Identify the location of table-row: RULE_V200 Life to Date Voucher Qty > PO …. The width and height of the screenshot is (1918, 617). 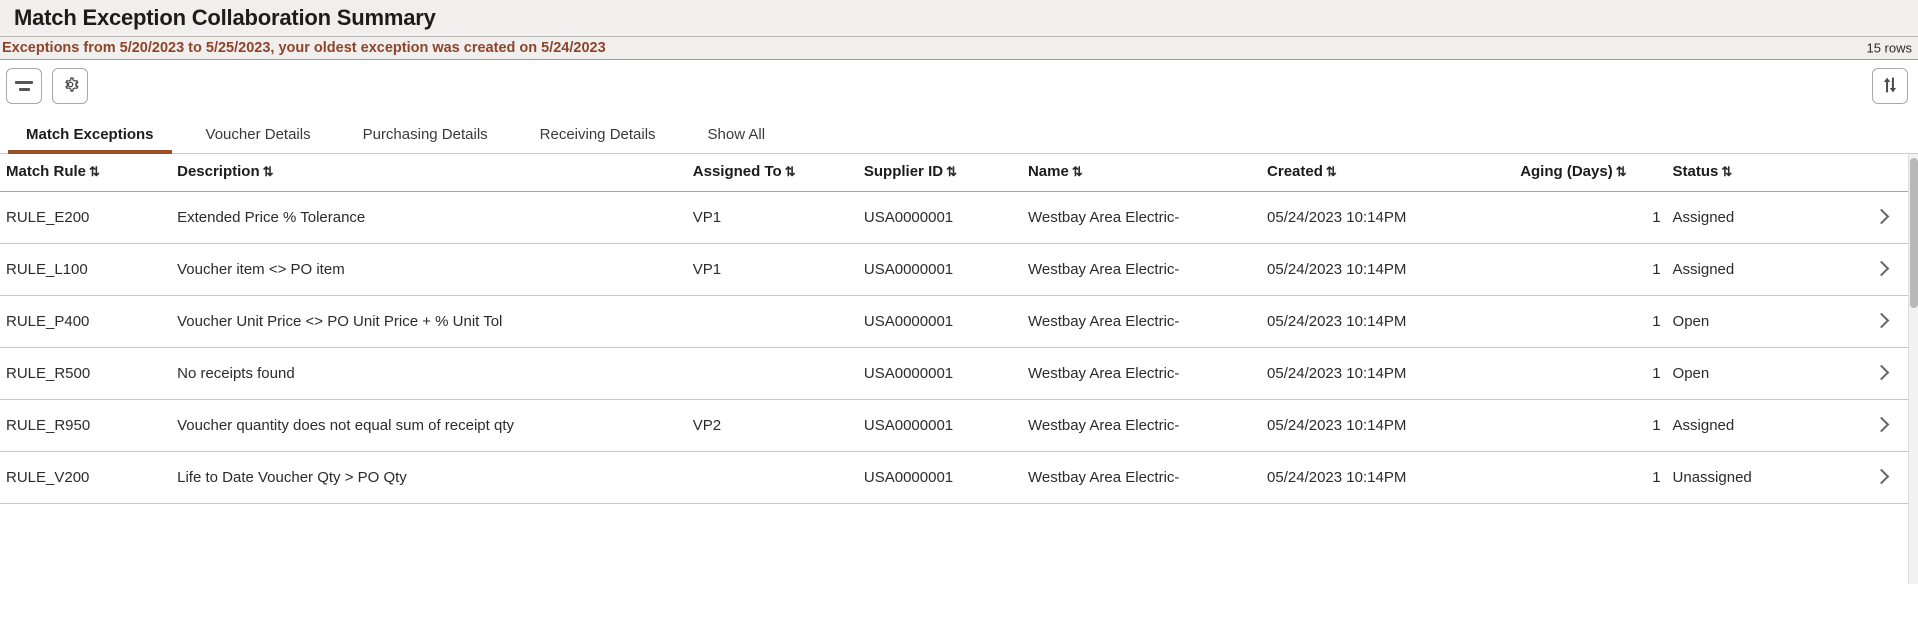
(954, 477).